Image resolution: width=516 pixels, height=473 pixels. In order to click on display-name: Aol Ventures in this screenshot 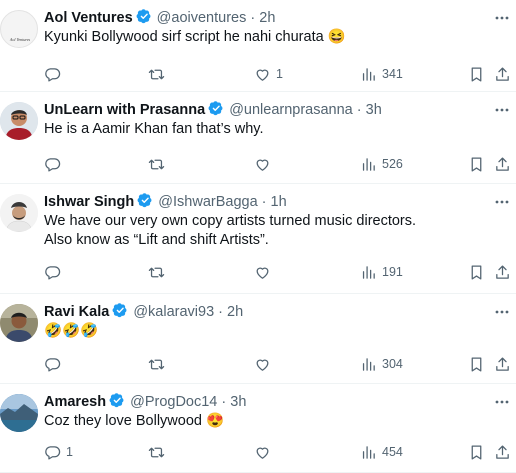, I will do `click(88, 18)`.